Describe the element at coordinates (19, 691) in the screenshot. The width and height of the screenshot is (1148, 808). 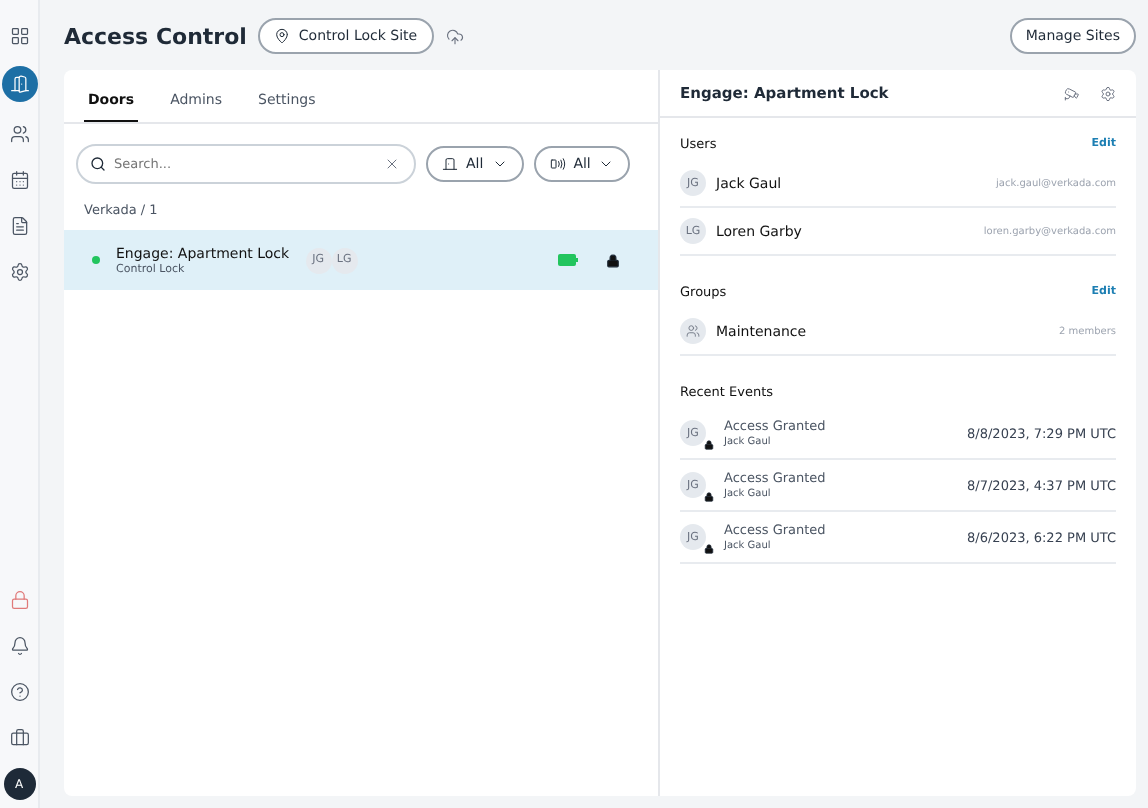
I see `help-icon` at that location.